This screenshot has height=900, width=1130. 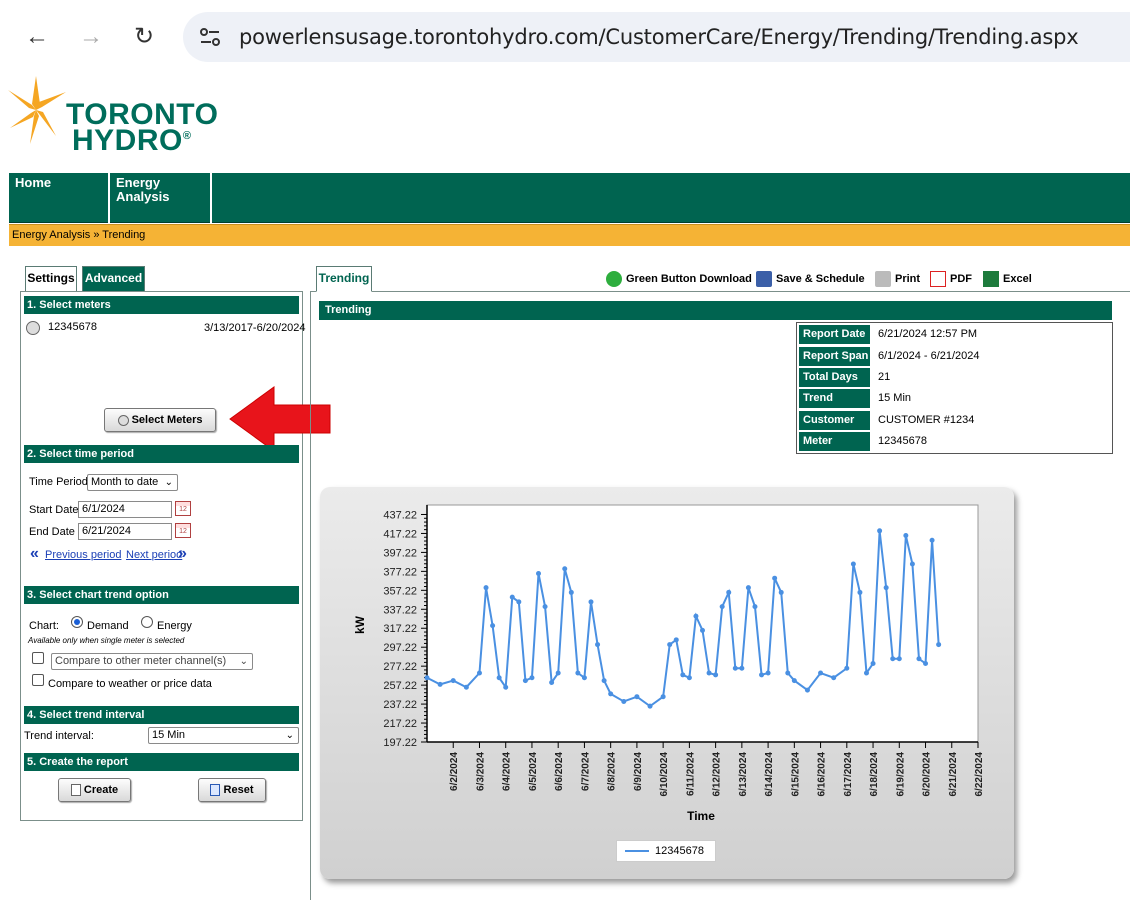 What do you see at coordinates (59, 736) in the screenshot?
I see `trend-interval-label: Trend interval:` at bounding box center [59, 736].